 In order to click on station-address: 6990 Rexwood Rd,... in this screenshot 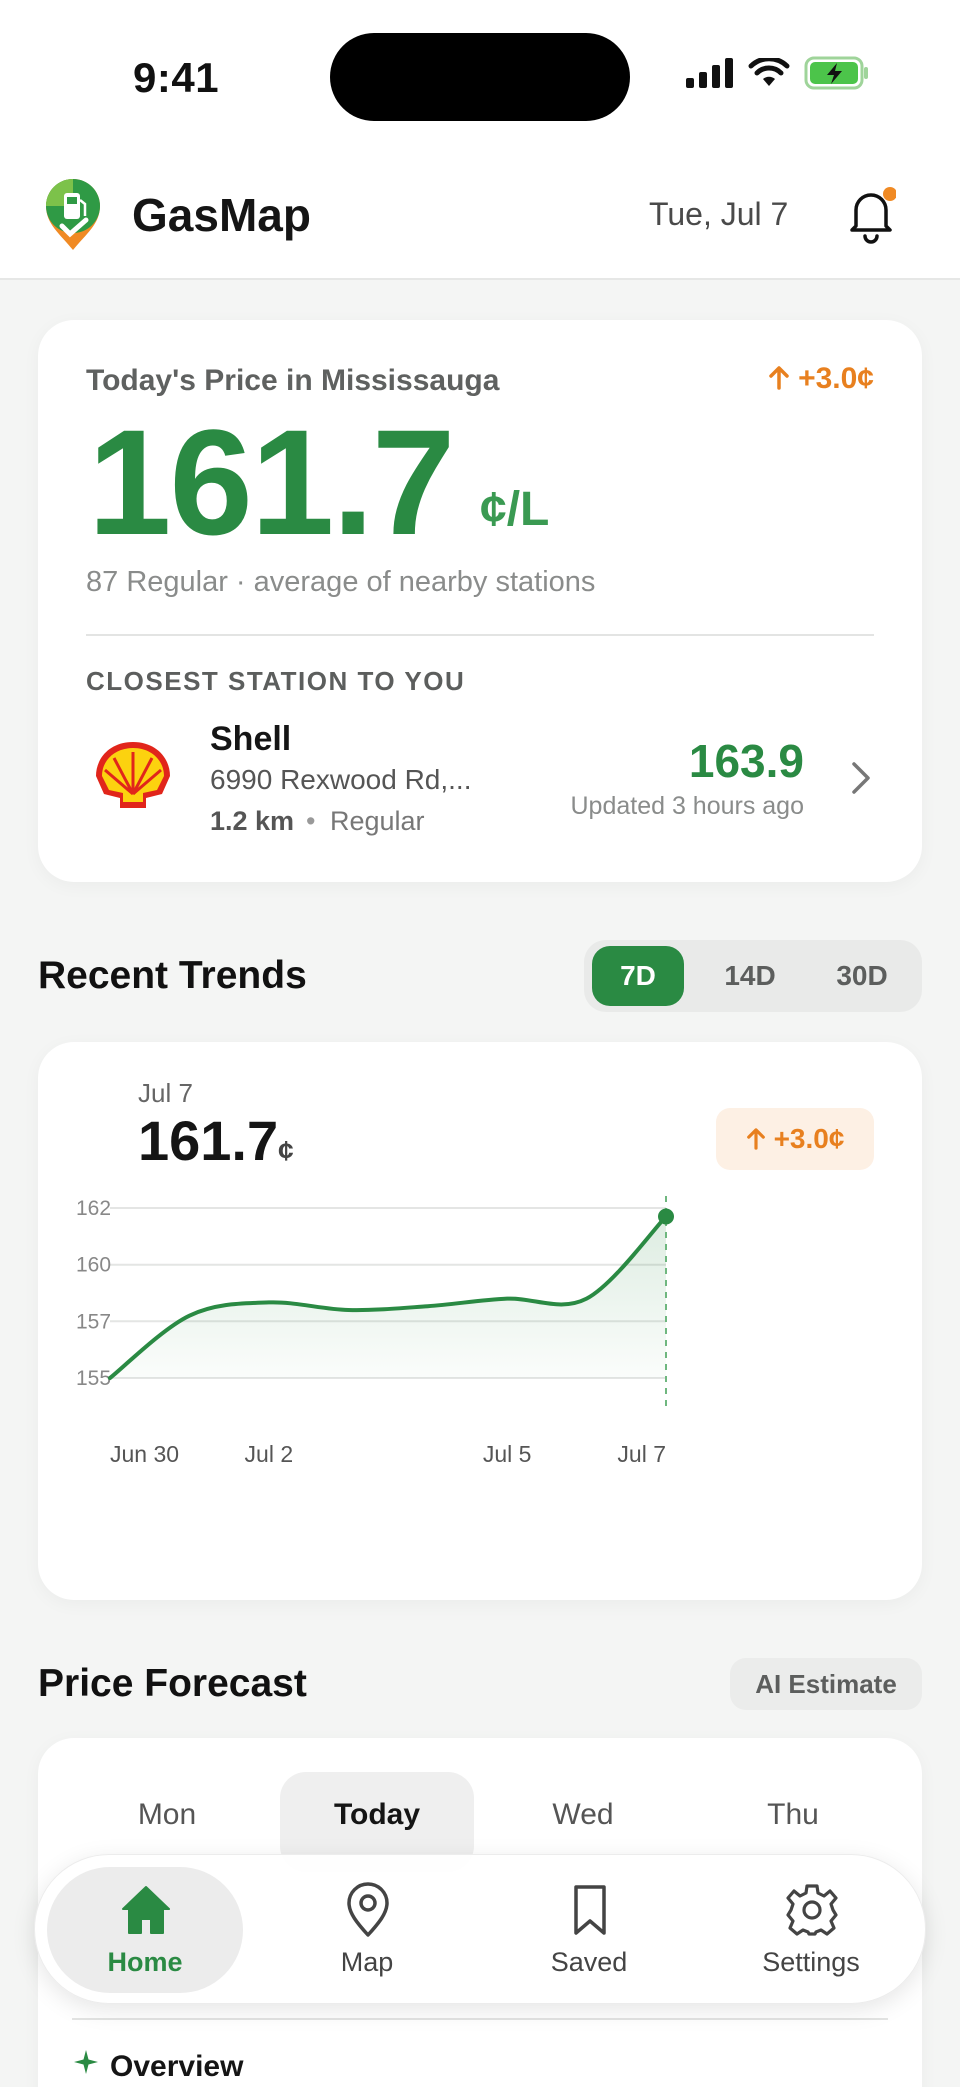, I will do `click(341, 779)`.